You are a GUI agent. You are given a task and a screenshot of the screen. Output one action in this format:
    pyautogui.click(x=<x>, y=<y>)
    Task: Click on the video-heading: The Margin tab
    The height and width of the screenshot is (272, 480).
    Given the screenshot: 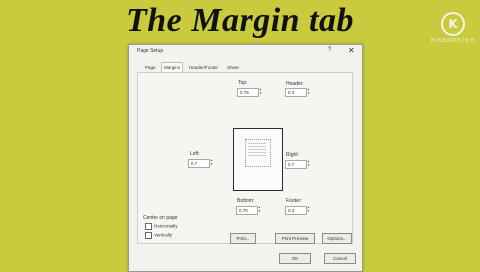 What is the action you would take?
    pyautogui.click(x=240, y=20)
    